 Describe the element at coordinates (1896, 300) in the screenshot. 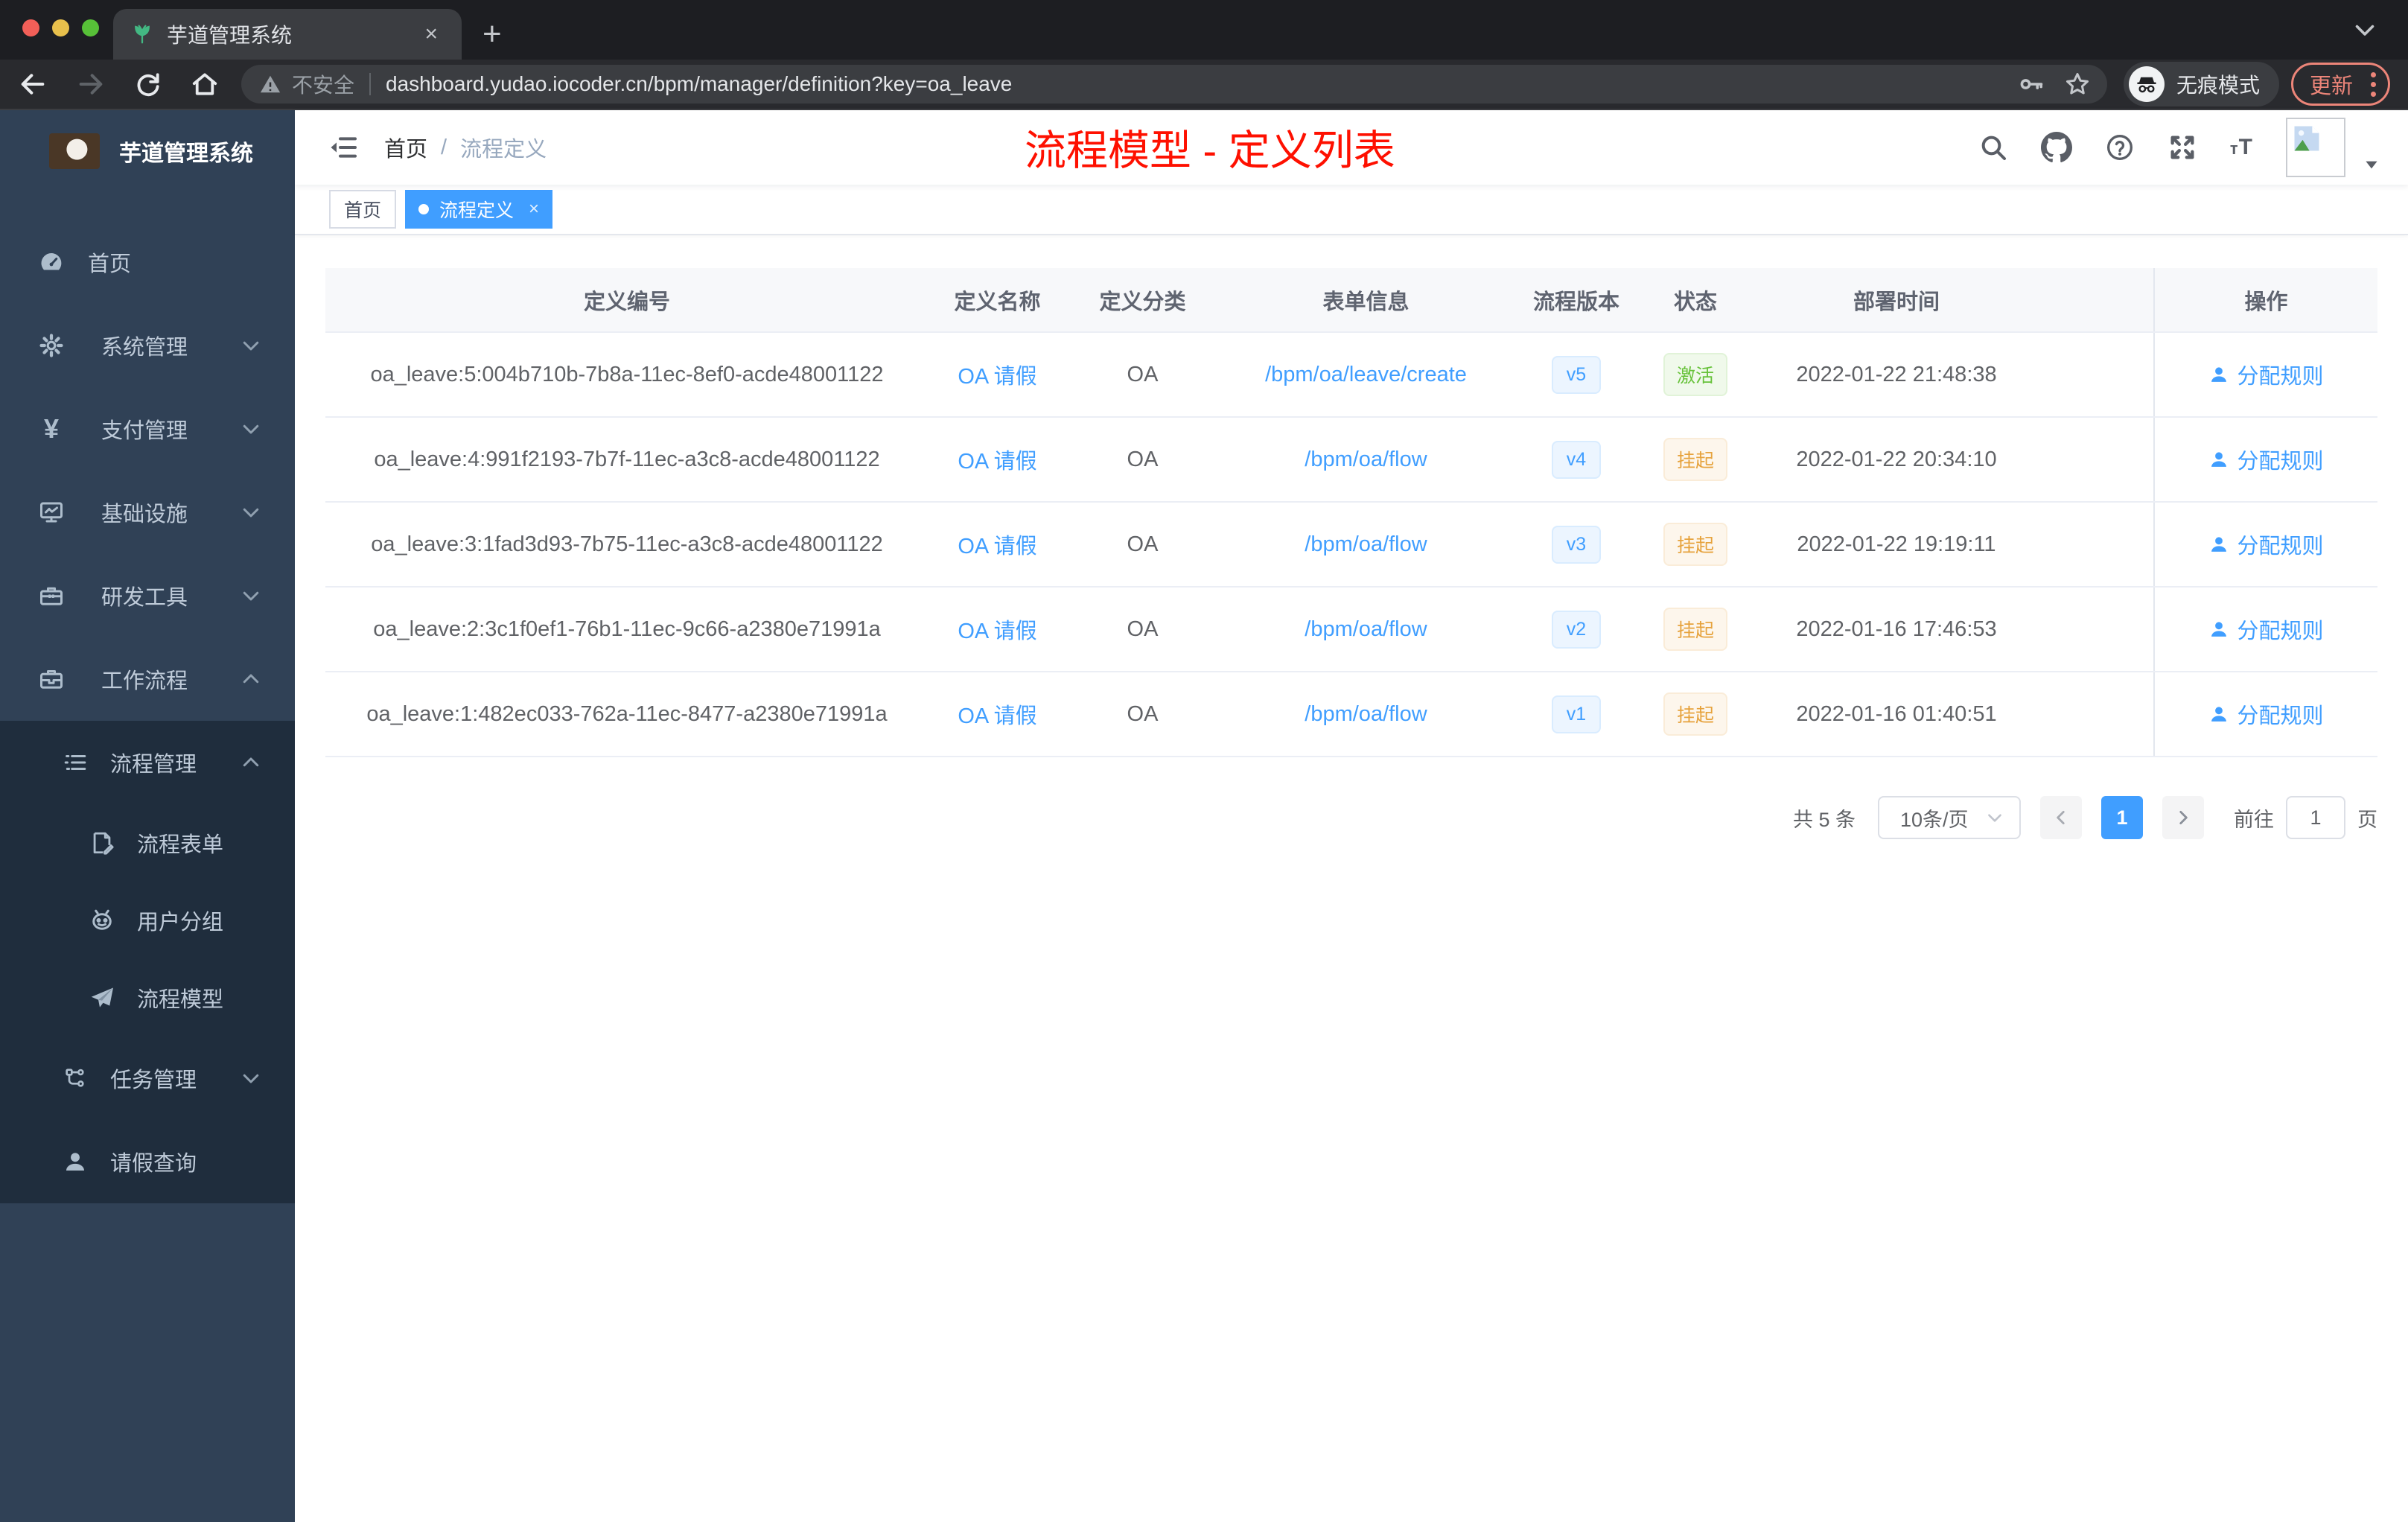

I see `col-header-deploy-time: 部署时间` at that location.